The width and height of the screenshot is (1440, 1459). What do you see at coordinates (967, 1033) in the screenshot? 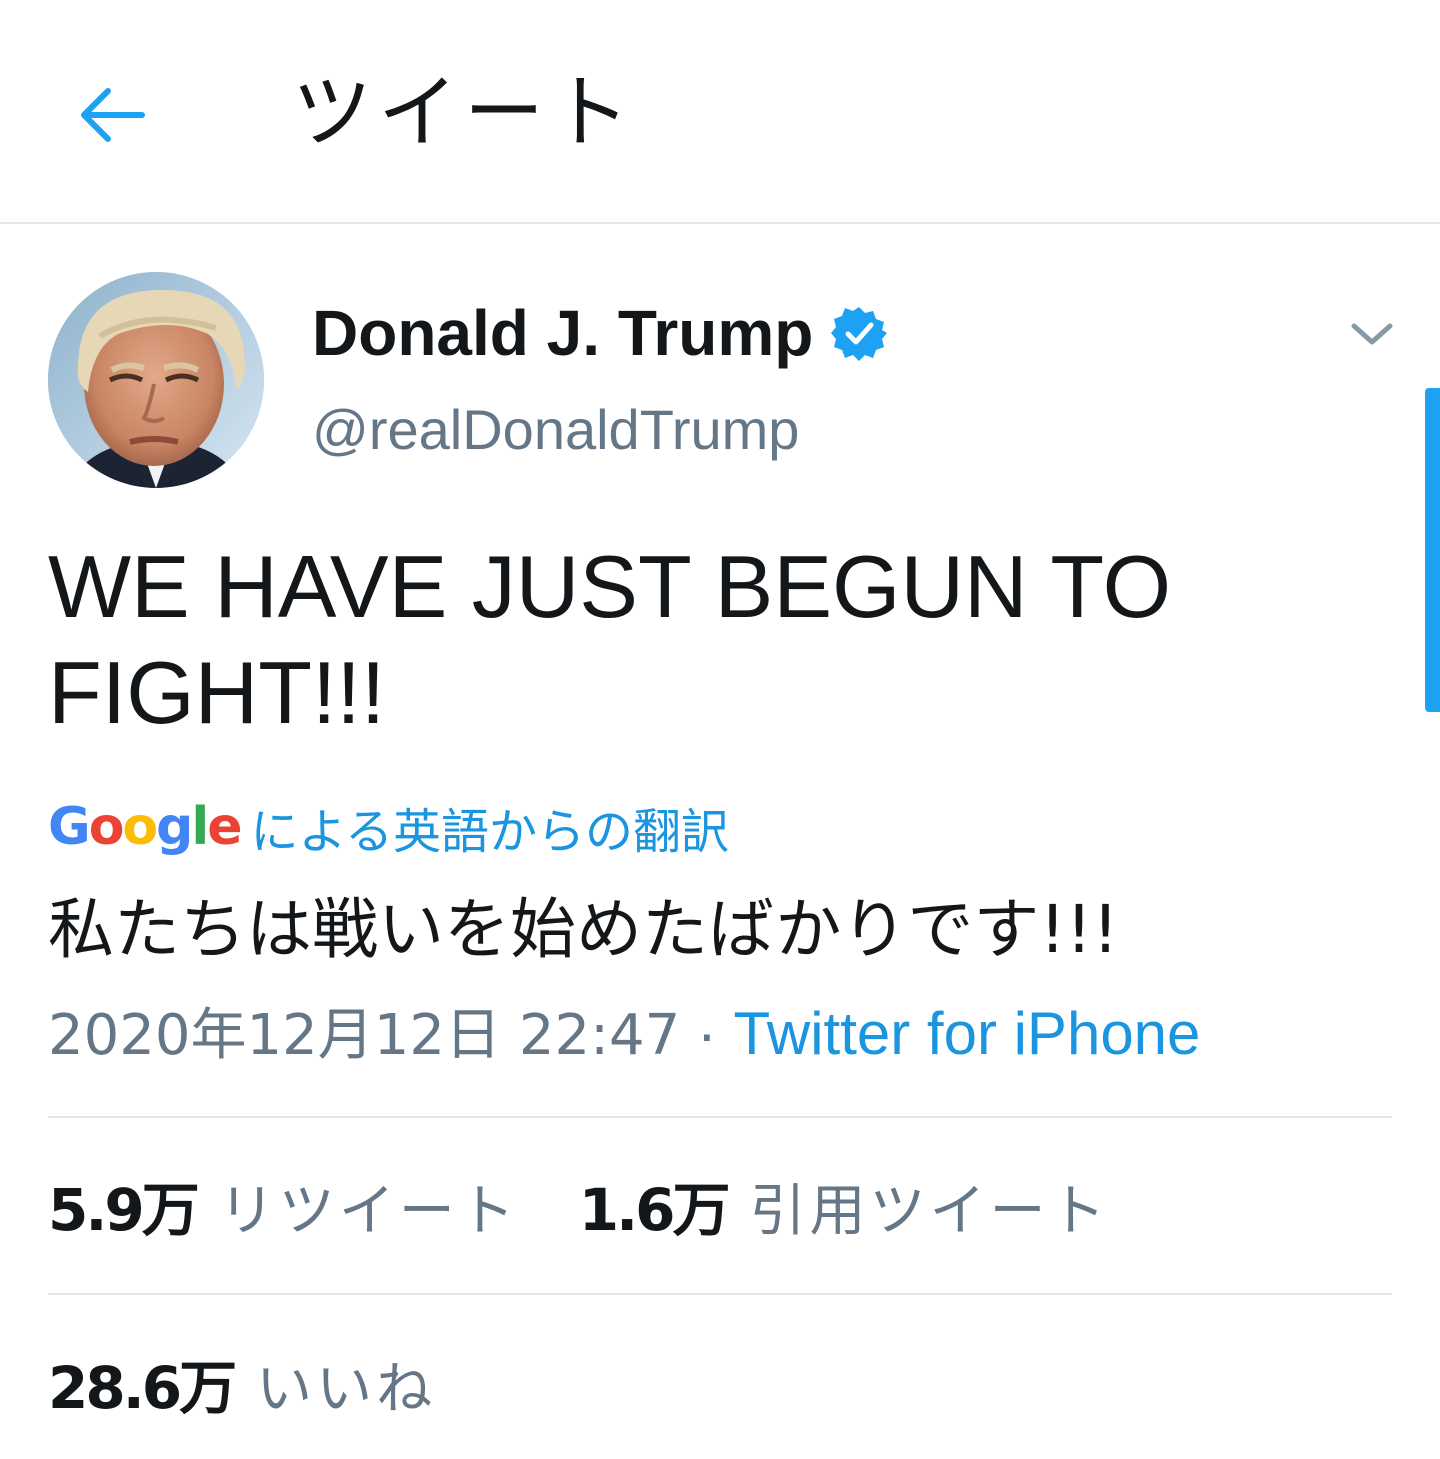
I see `tweet-source-link: Twitter for iPhone` at bounding box center [967, 1033].